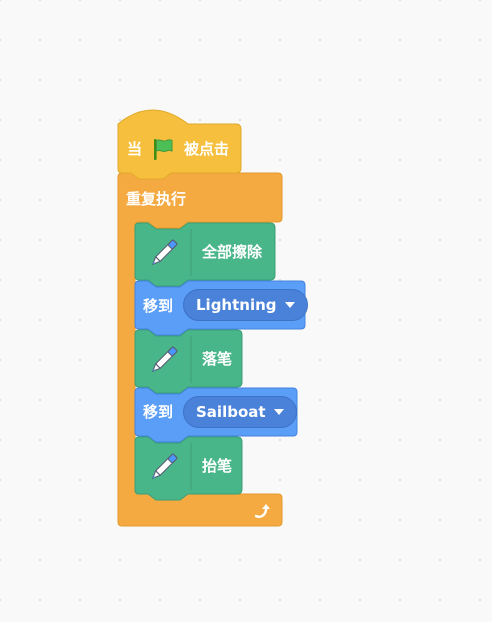  Describe the element at coordinates (135, 149) in the screenshot. I see `hat-prefix-label: 当` at that location.